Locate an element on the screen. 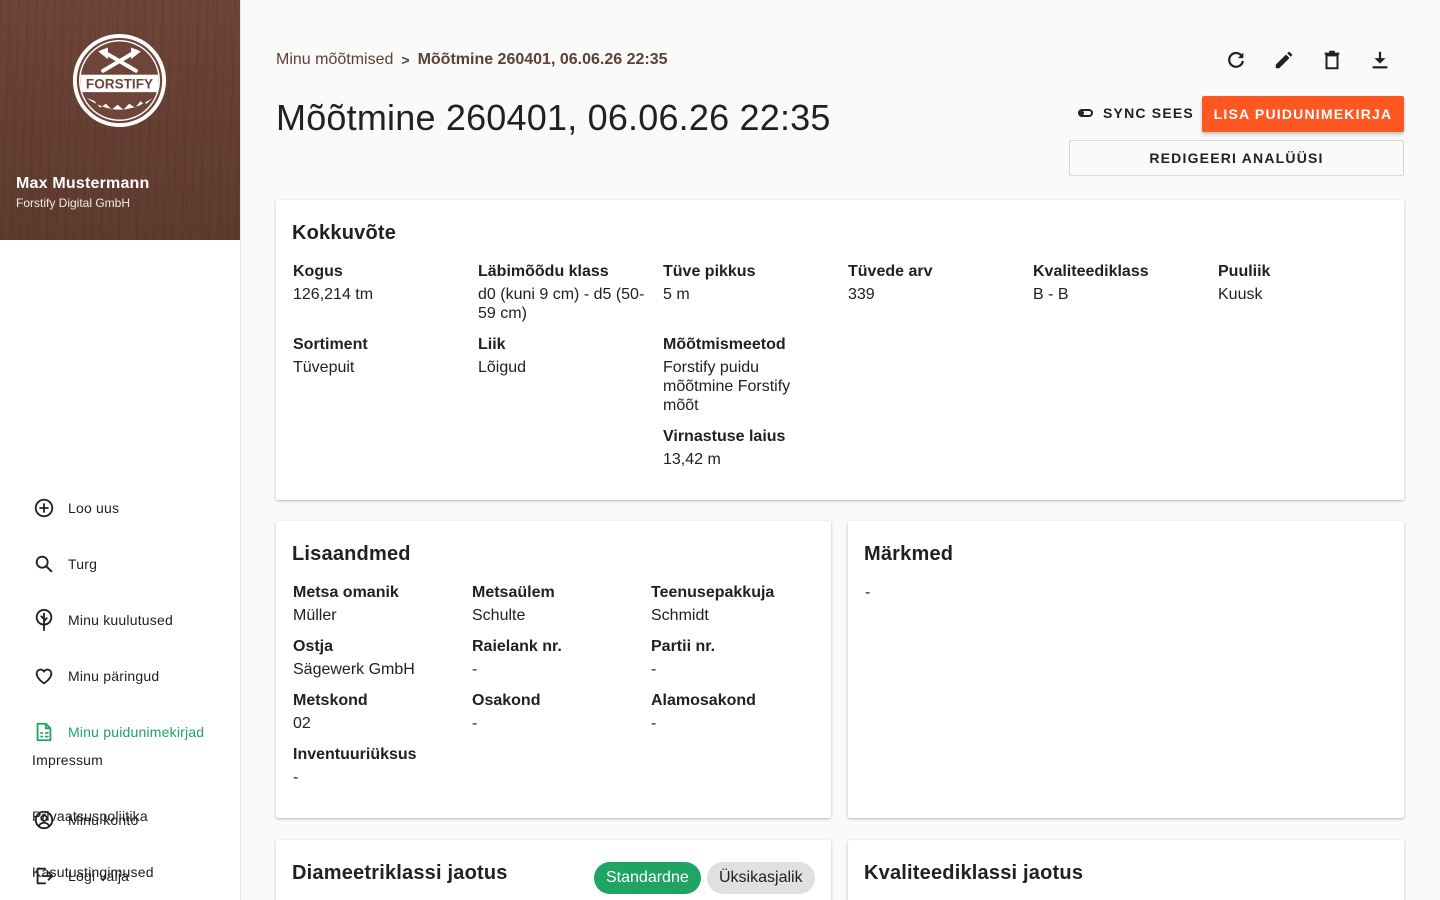  footer-link-terms: Kasutustingimused is located at coordinates (93, 872).